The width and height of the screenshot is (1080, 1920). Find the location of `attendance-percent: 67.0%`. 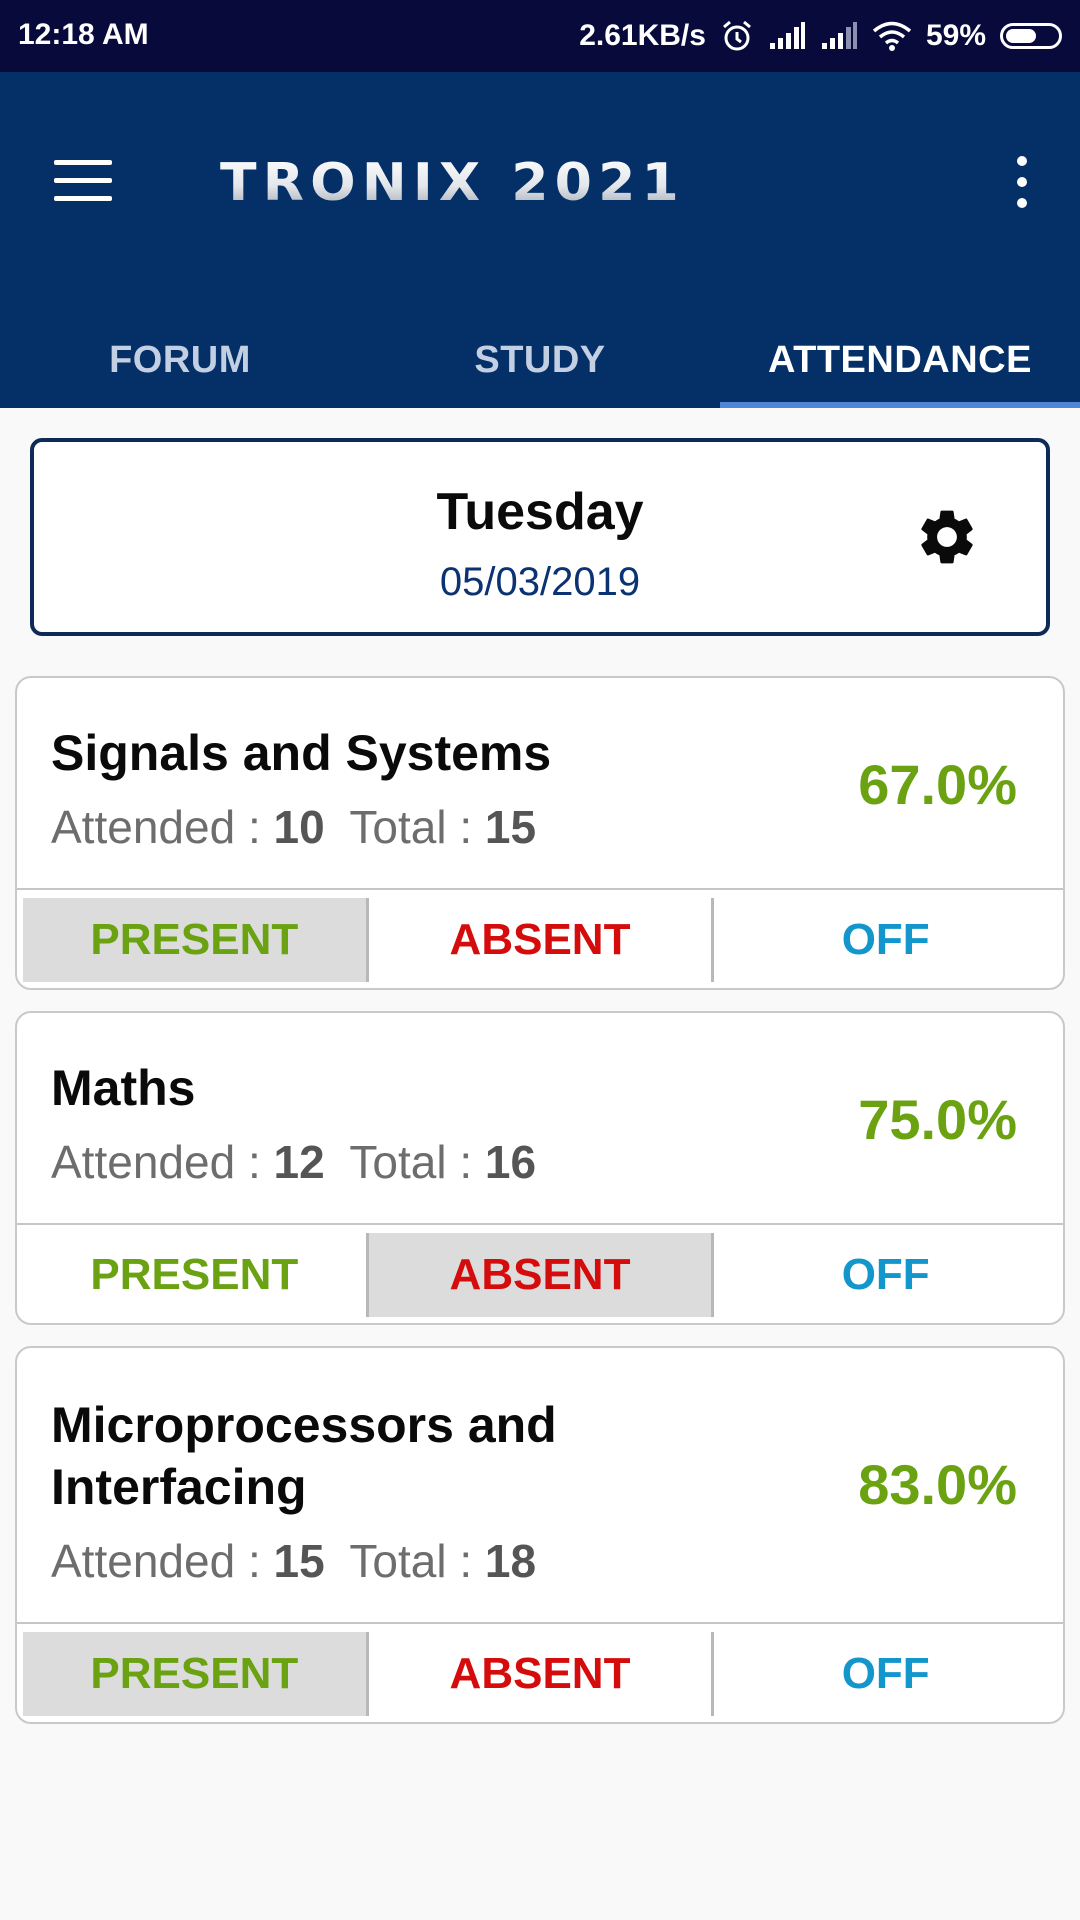

attendance-percent: 67.0% is located at coordinates (937, 784).